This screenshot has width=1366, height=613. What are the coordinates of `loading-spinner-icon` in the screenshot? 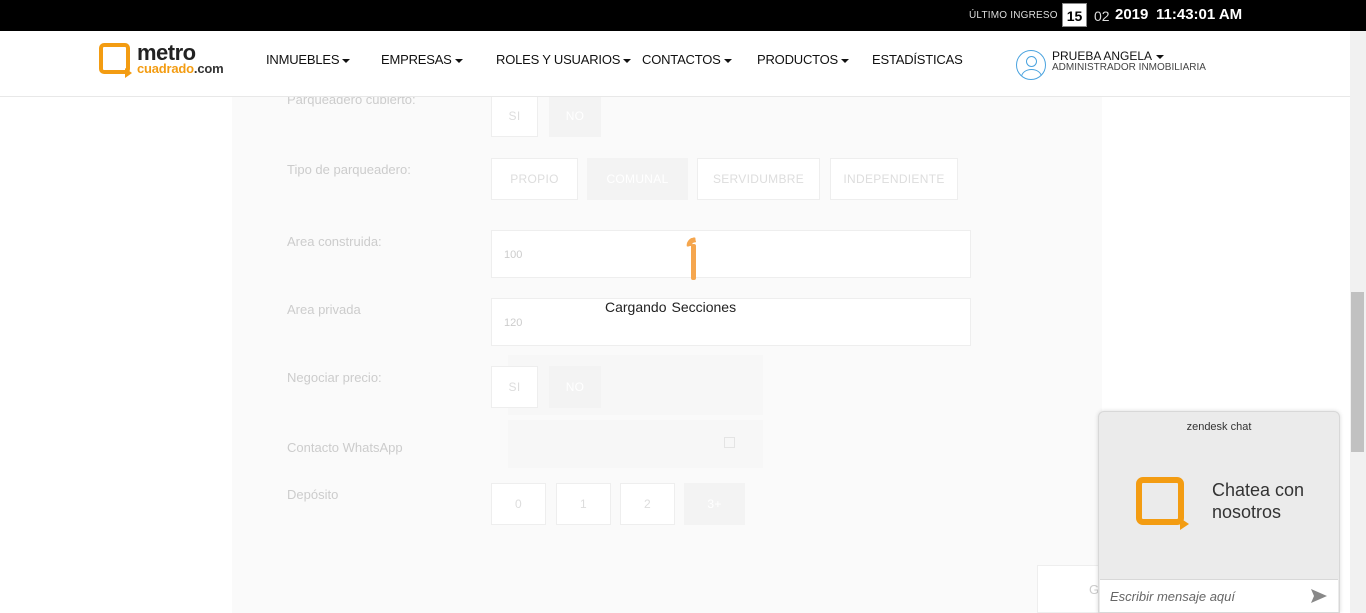 It's located at (692, 258).